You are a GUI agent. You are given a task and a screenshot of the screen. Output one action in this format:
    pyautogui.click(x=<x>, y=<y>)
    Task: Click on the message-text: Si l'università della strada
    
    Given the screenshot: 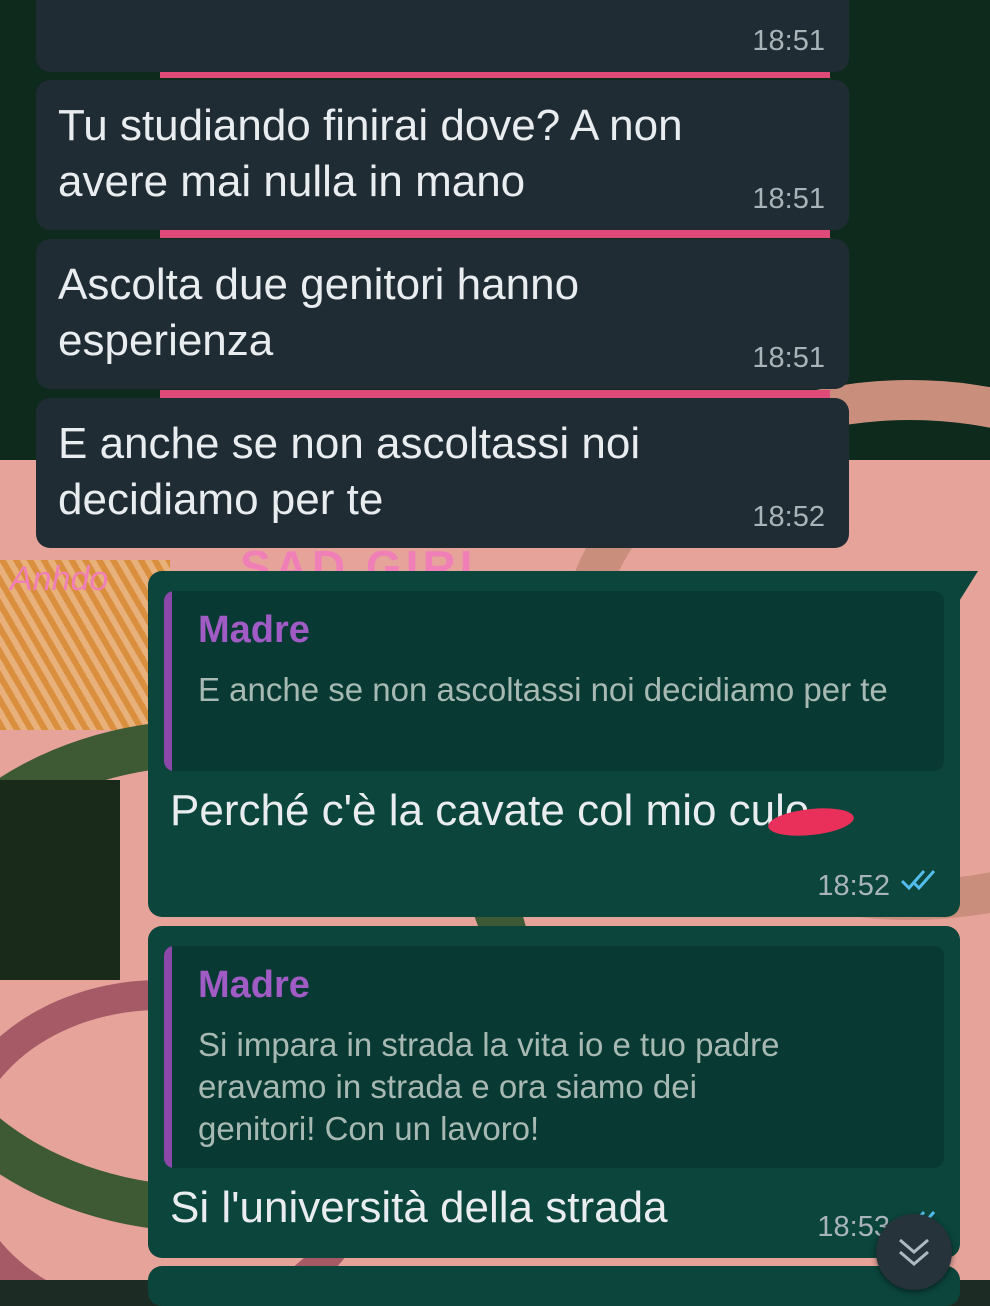 What is the action you would take?
    pyautogui.click(x=419, y=1207)
    